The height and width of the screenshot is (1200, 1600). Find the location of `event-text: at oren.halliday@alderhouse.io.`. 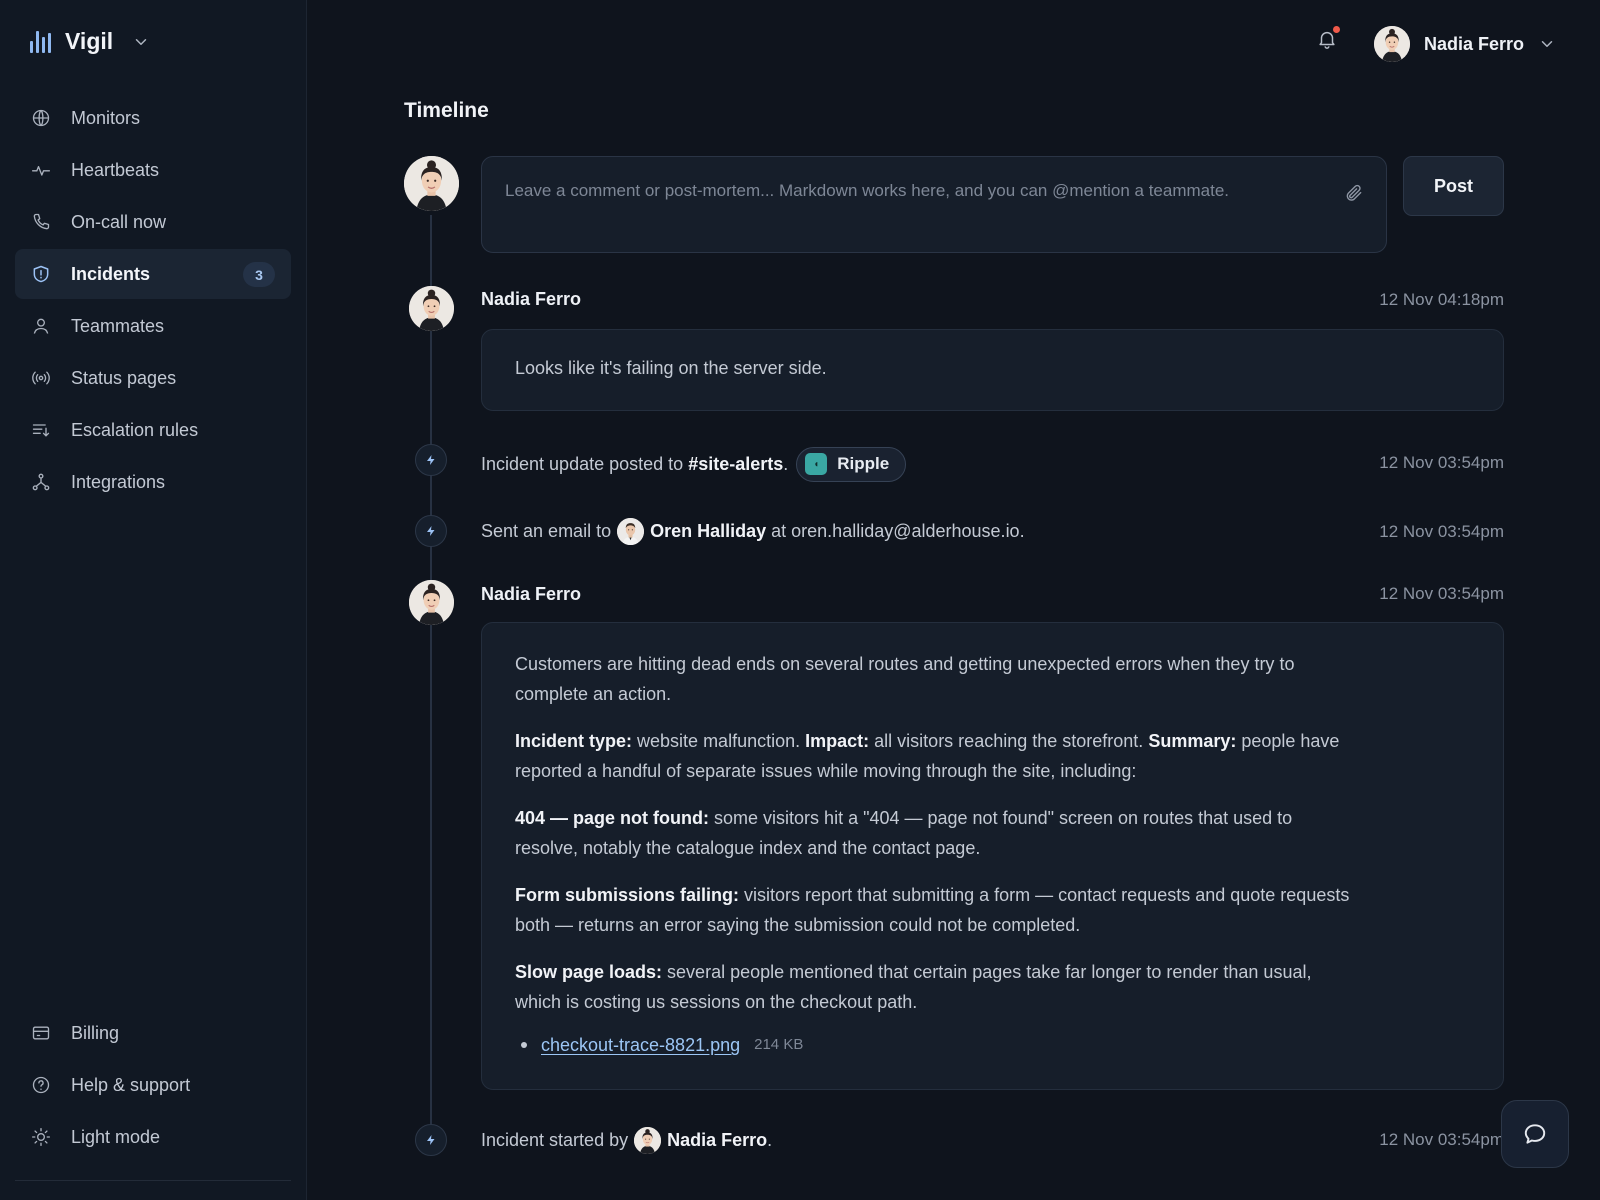

event-text: at oren.halliday@alderhouse.io. is located at coordinates (898, 530).